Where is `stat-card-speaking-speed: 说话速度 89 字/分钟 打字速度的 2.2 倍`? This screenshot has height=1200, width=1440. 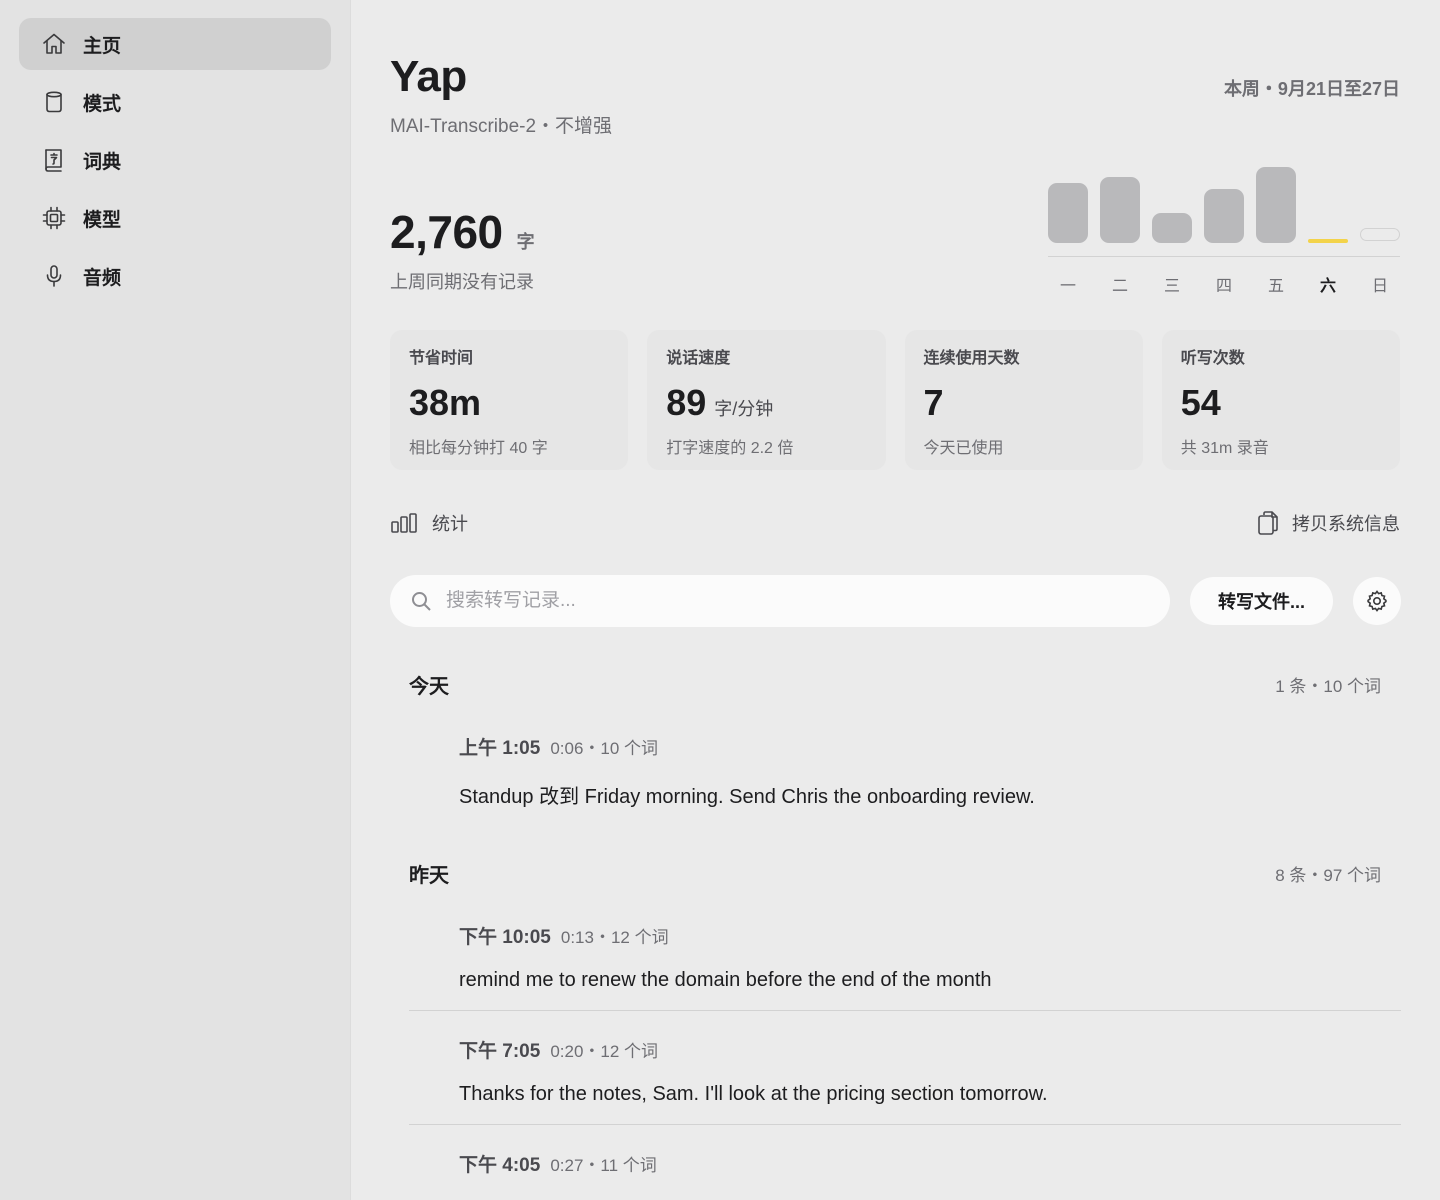
stat-card-speaking-speed: 说话速度 89 字/分钟 打字速度的 2.2 倍 is located at coordinates (766, 400).